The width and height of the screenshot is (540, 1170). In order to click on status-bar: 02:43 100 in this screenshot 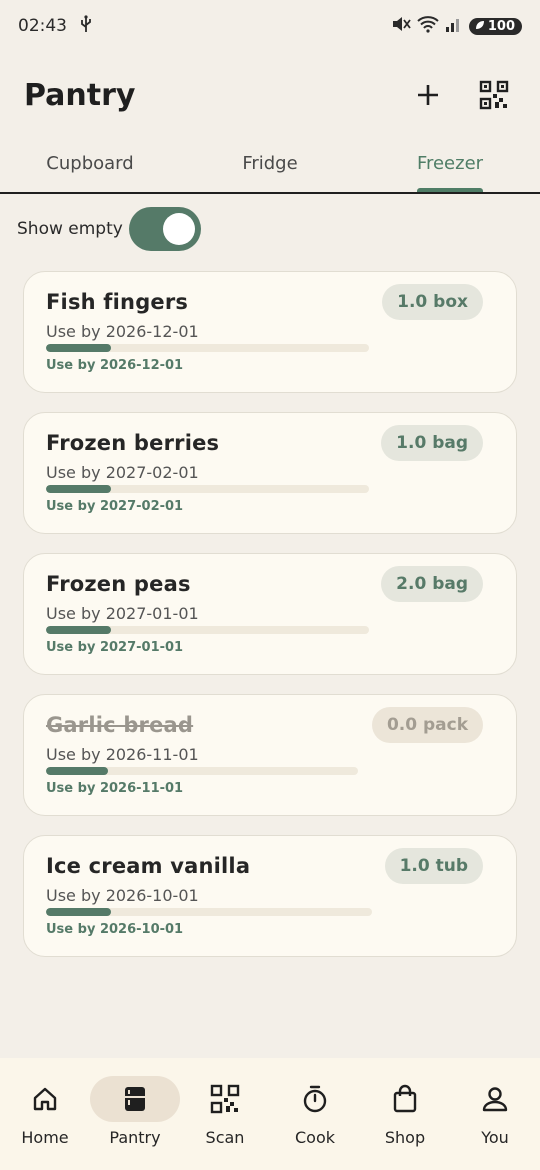, I will do `click(270, 26)`.